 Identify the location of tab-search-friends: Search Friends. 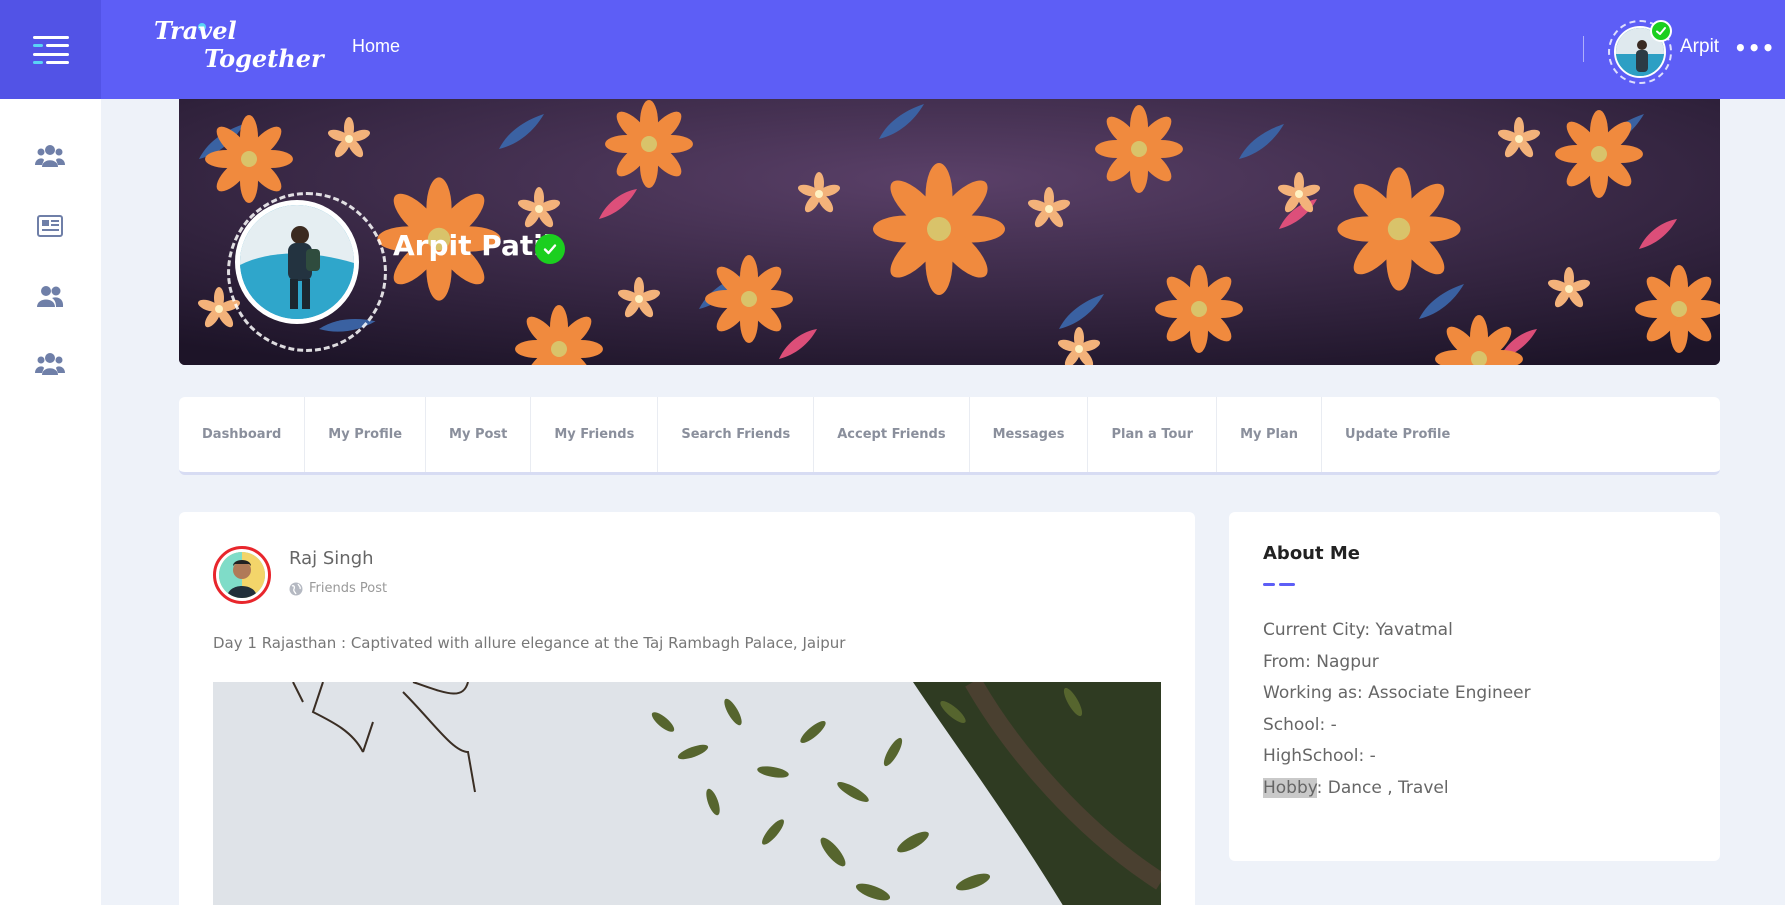
(736, 434).